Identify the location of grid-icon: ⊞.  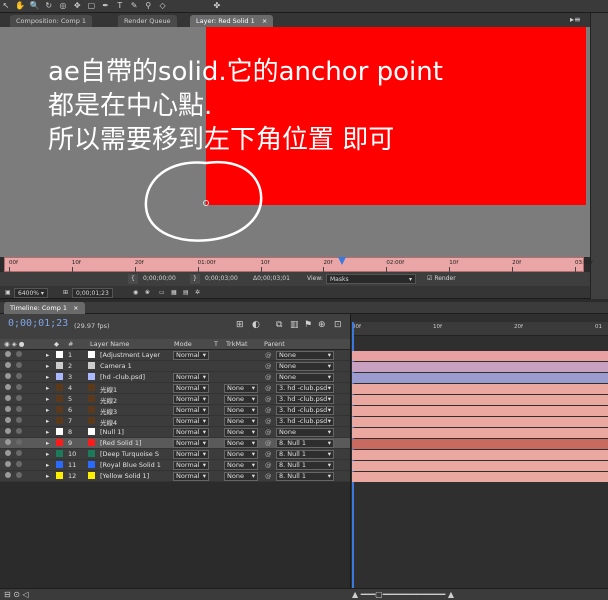
(65, 293).